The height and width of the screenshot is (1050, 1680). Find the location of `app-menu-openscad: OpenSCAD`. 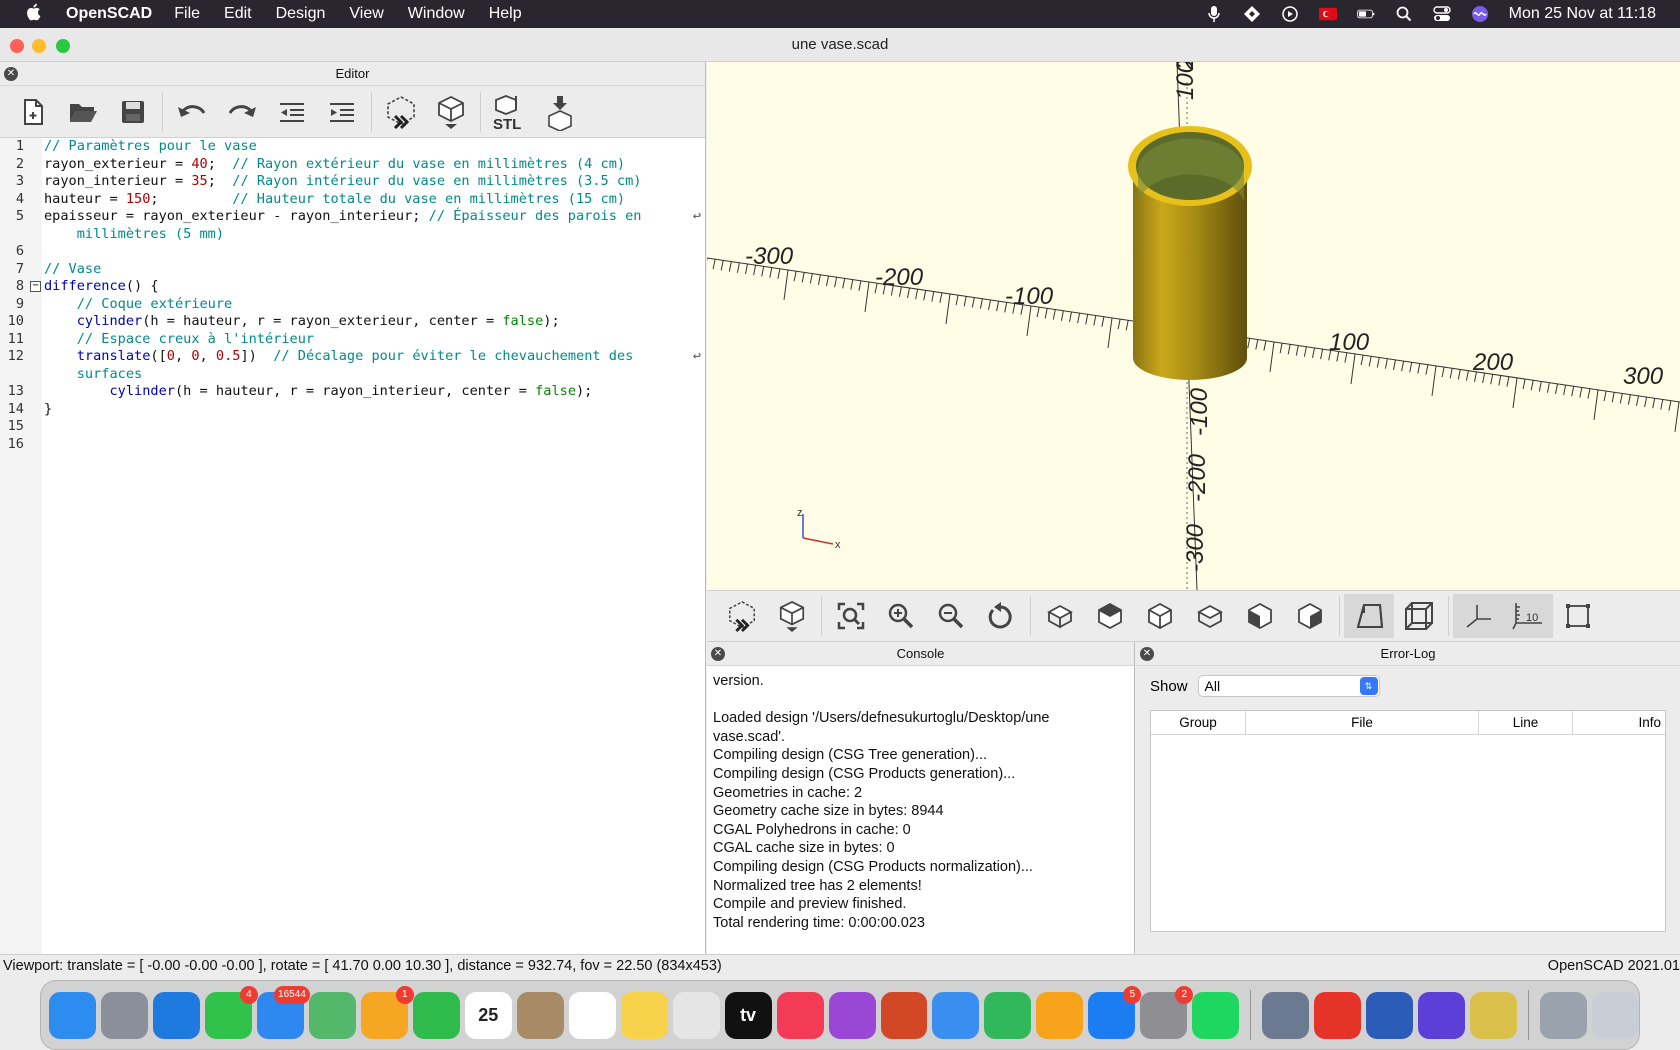

app-menu-openscad: OpenSCAD is located at coordinates (109, 14).